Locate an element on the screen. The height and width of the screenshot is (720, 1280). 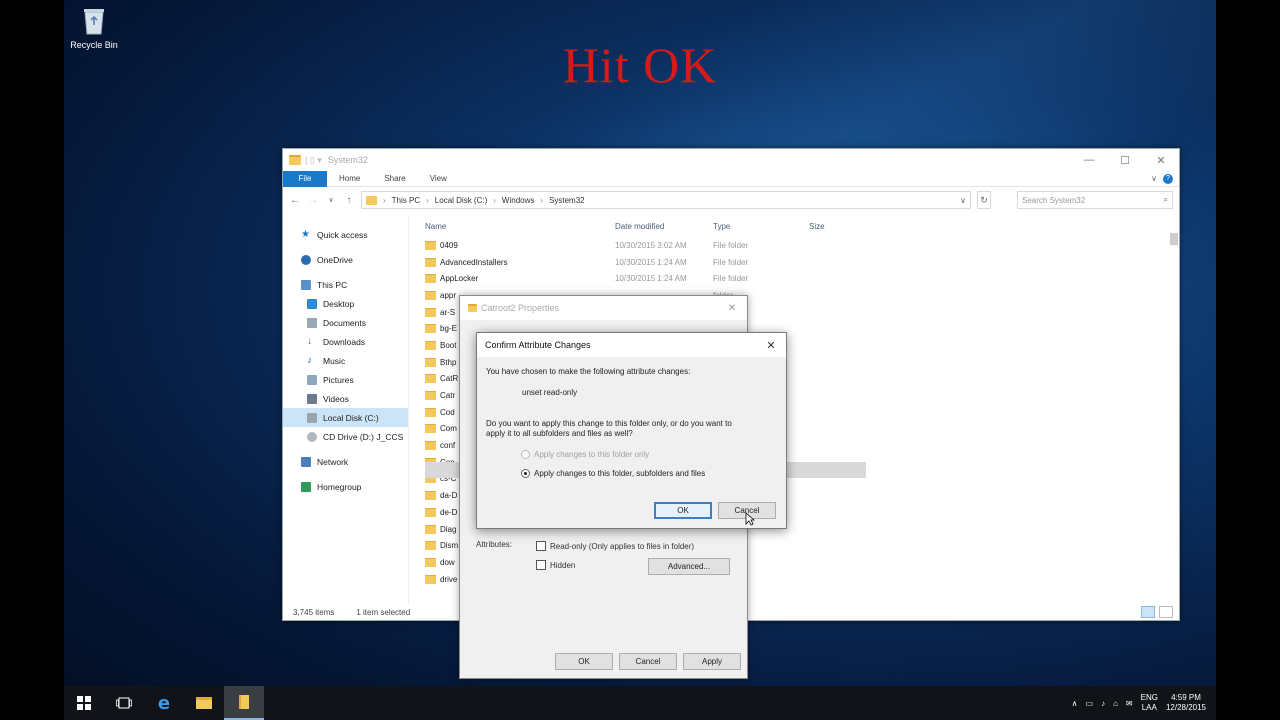
vertical-scrollbar is located at coordinates (1174, 409).